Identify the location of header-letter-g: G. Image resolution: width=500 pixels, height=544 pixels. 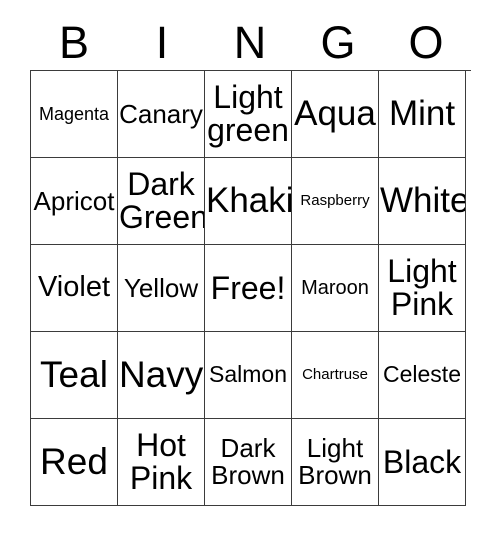
(338, 42).